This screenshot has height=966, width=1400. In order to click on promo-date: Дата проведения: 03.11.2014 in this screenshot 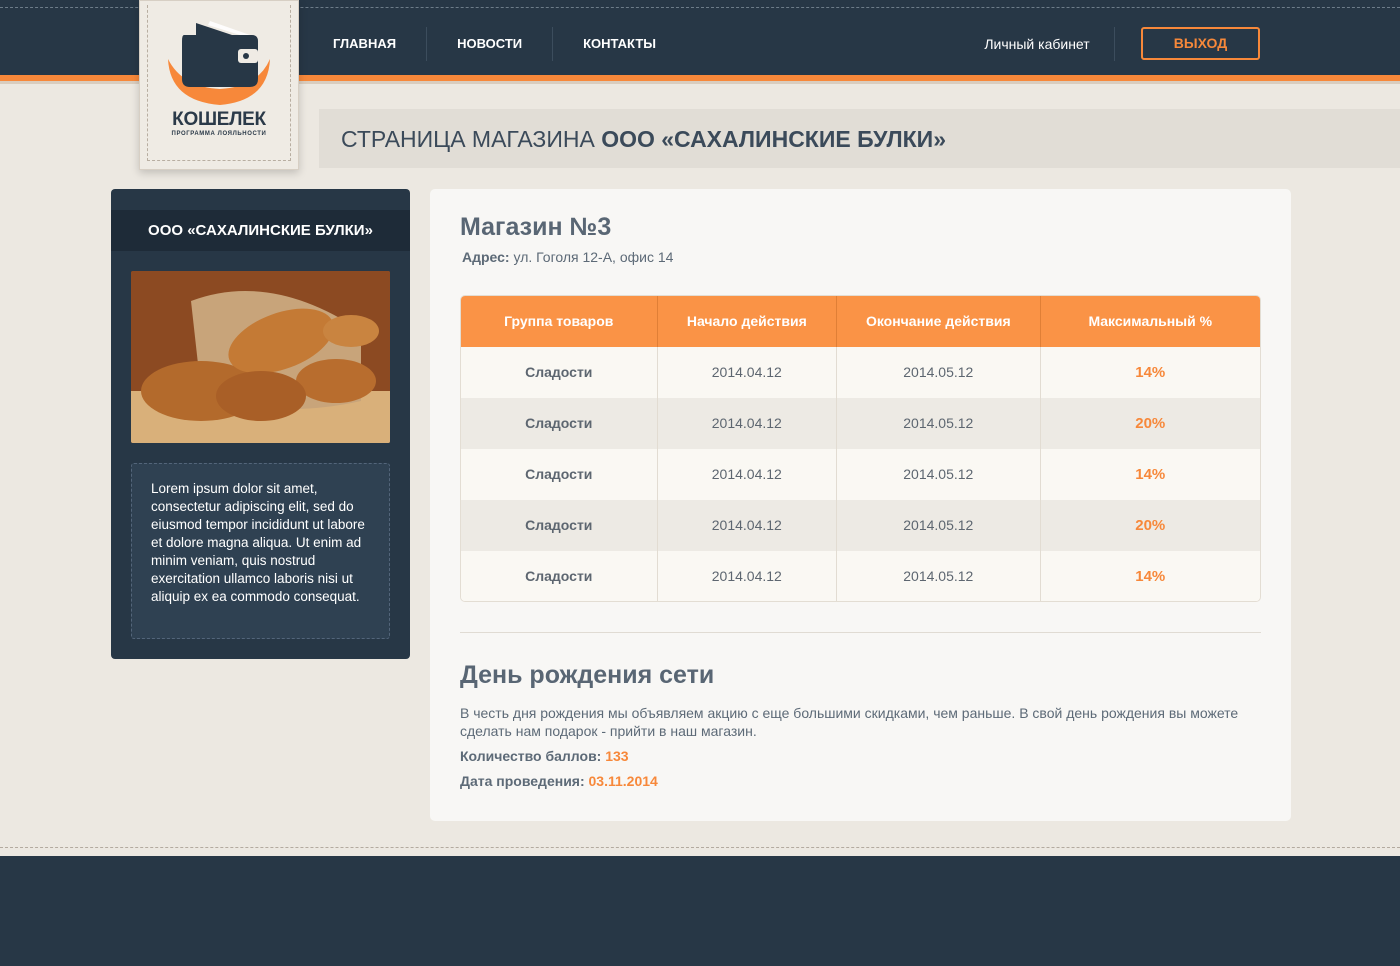, I will do `click(559, 781)`.